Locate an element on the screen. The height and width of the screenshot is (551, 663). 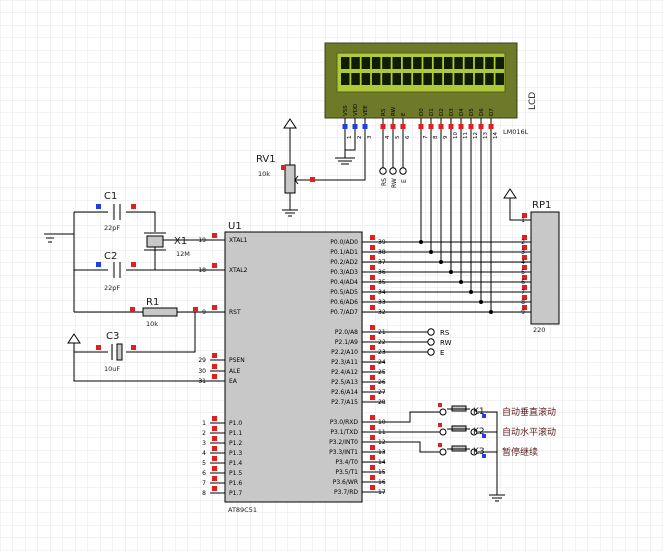
lcd-pin-name: D0 is located at coordinates (422, 112).